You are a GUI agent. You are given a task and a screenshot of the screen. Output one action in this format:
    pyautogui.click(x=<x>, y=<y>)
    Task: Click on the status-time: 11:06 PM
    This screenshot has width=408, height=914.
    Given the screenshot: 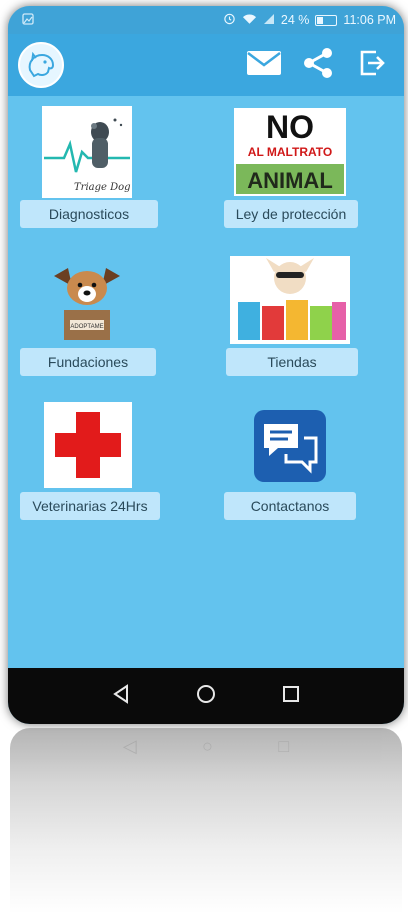 What is the action you would take?
    pyautogui.click(x=369, y=20)
    